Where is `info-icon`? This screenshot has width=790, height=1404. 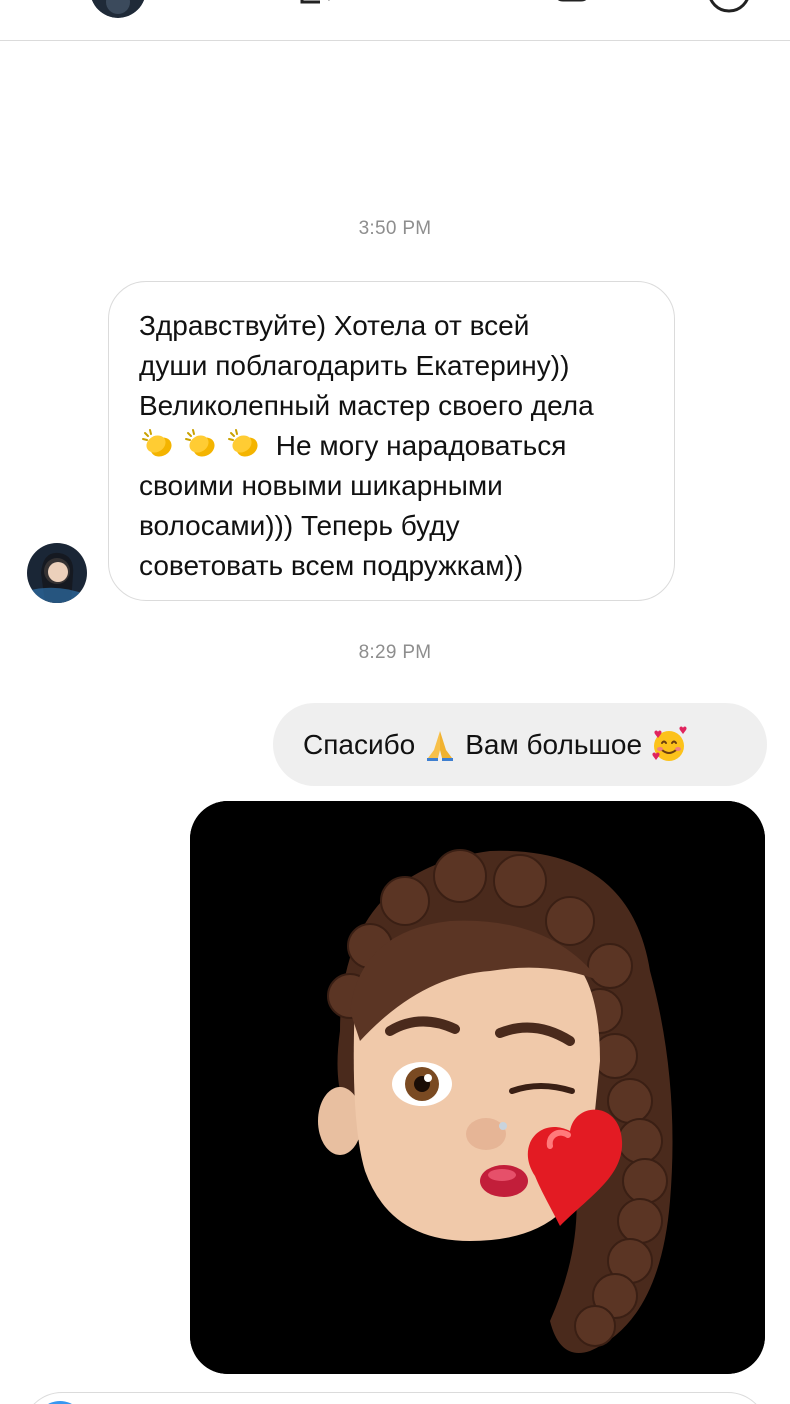
info-icon is located at coordinates (729, 7).